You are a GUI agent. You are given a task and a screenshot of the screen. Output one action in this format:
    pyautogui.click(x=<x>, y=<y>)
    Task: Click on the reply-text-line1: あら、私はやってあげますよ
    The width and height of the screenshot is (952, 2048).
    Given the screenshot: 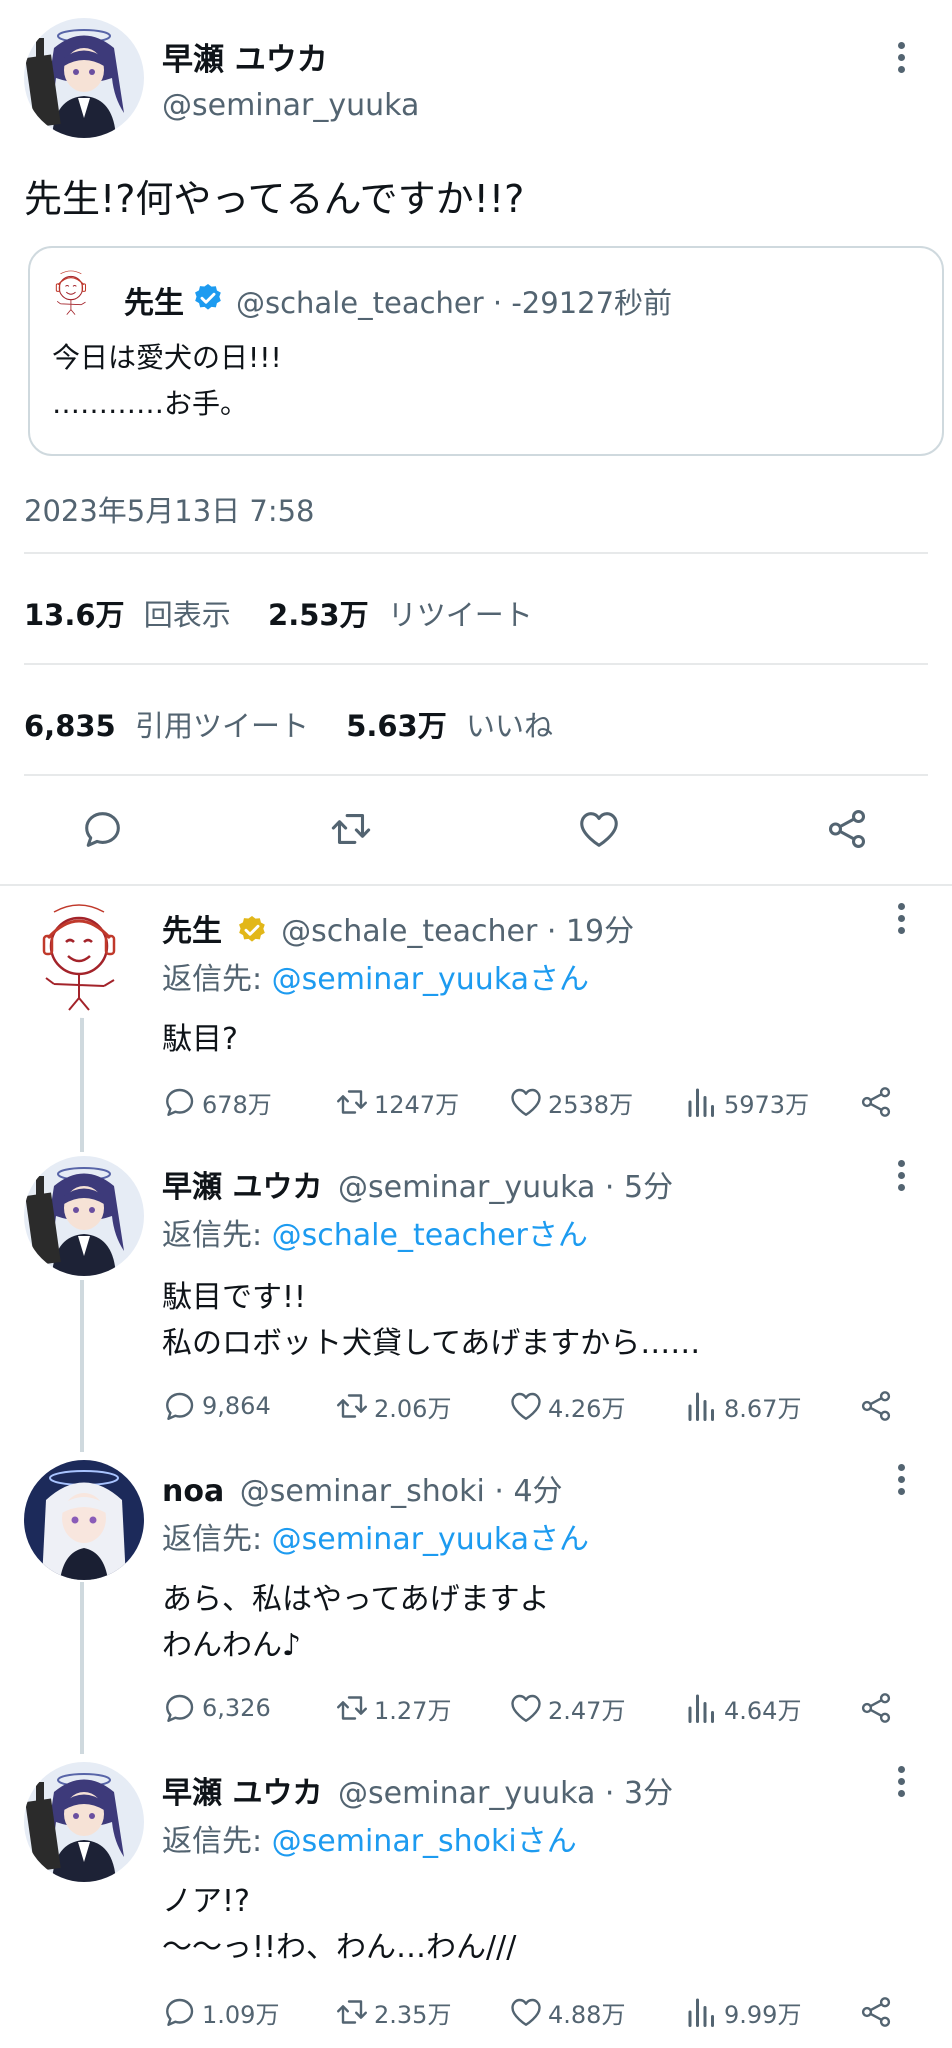 What is the action you would take?
    pyautogui.click(x=356, y=1599)
    